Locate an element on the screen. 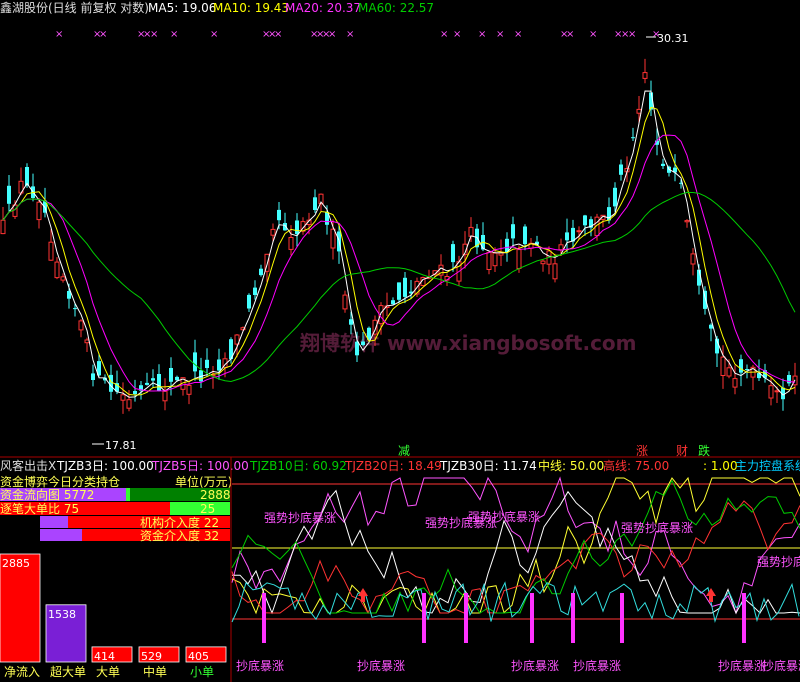  stock-title: 鑫湖股份(日线 前复权 对数) is located at coordinates (74, 7).